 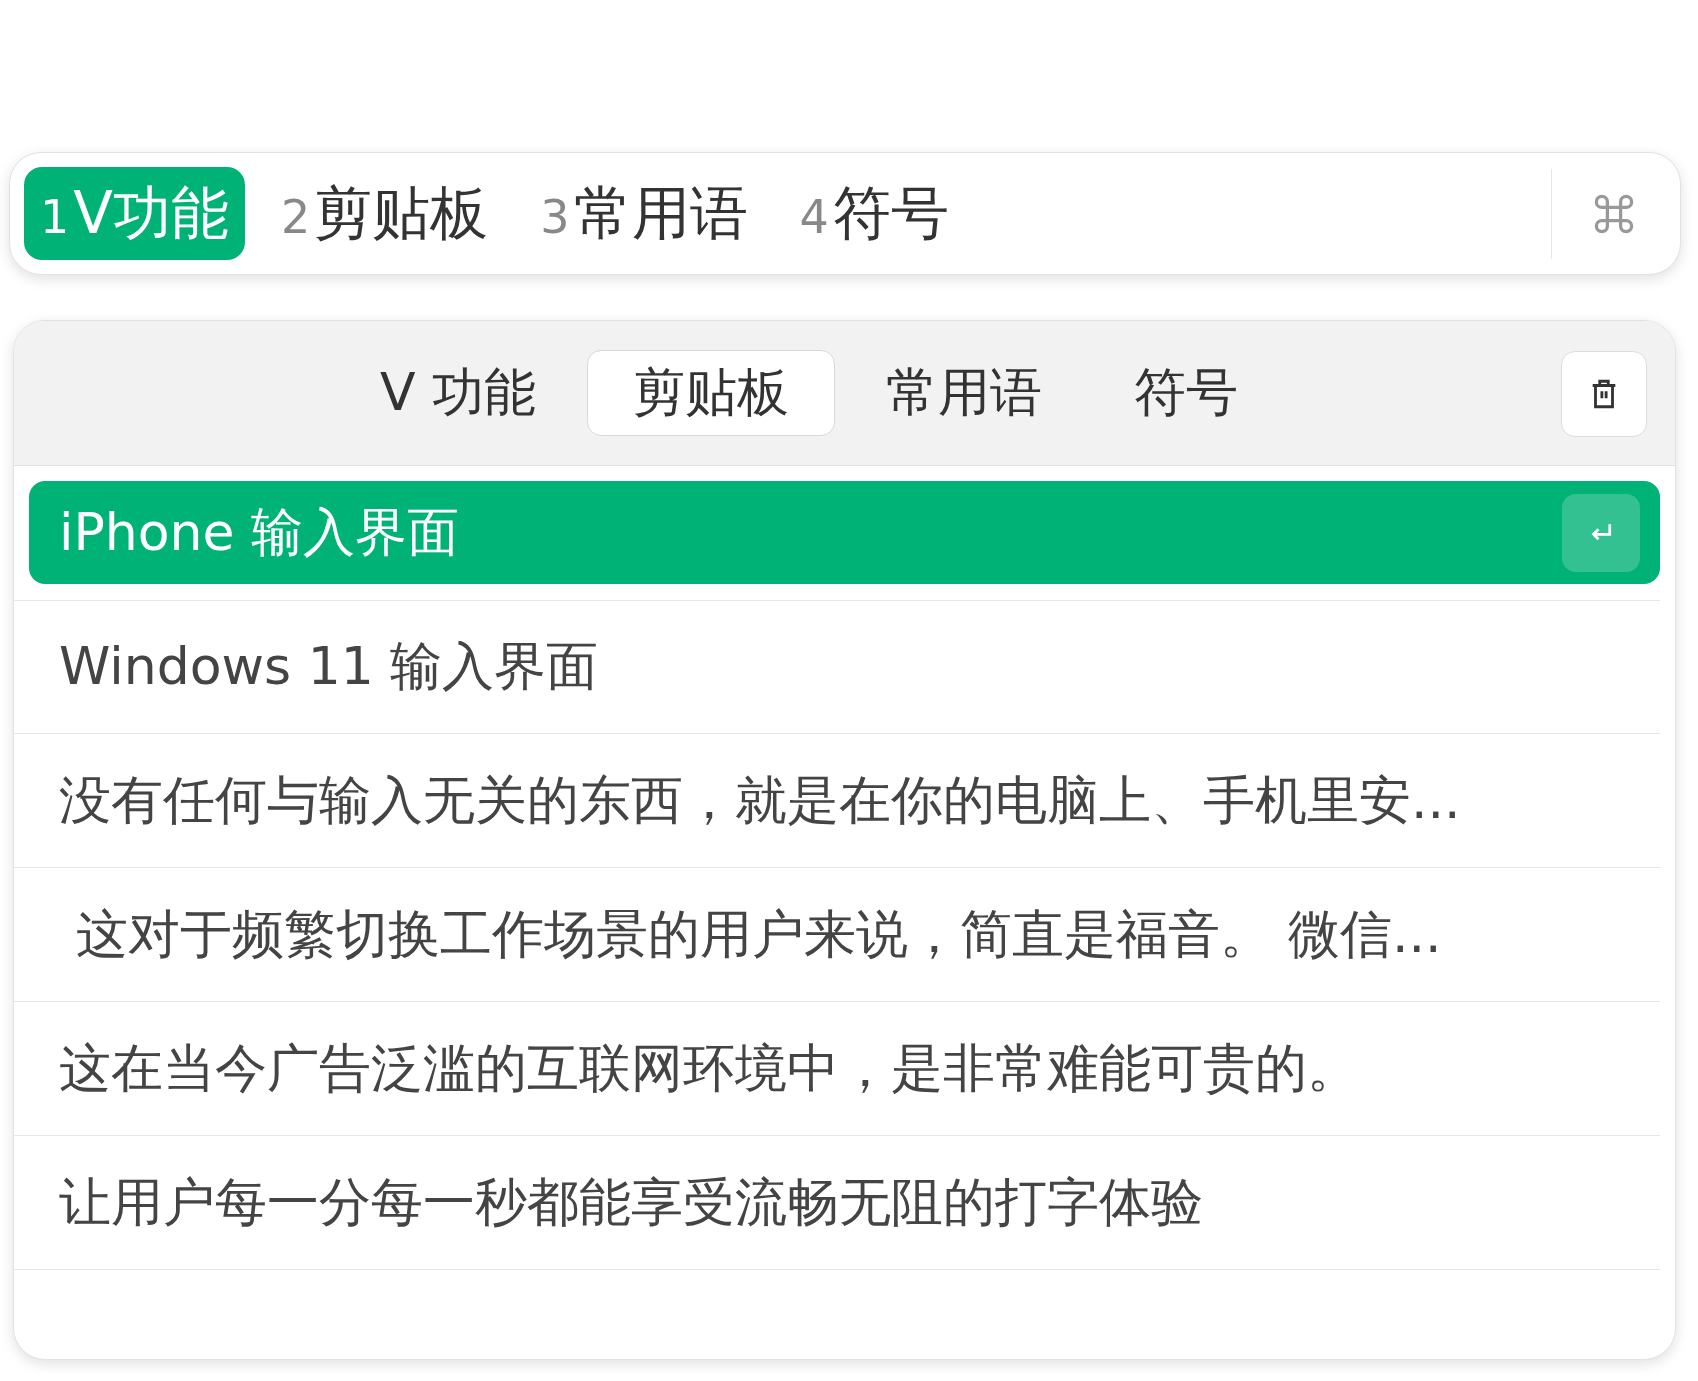 What do you see at coordinates (709, 1068) in the screenshot?
I see `item-text: 这在当今广告泛滥的互联网环境中，是非常难能可贵的。` at bounding box center [709, 1068].